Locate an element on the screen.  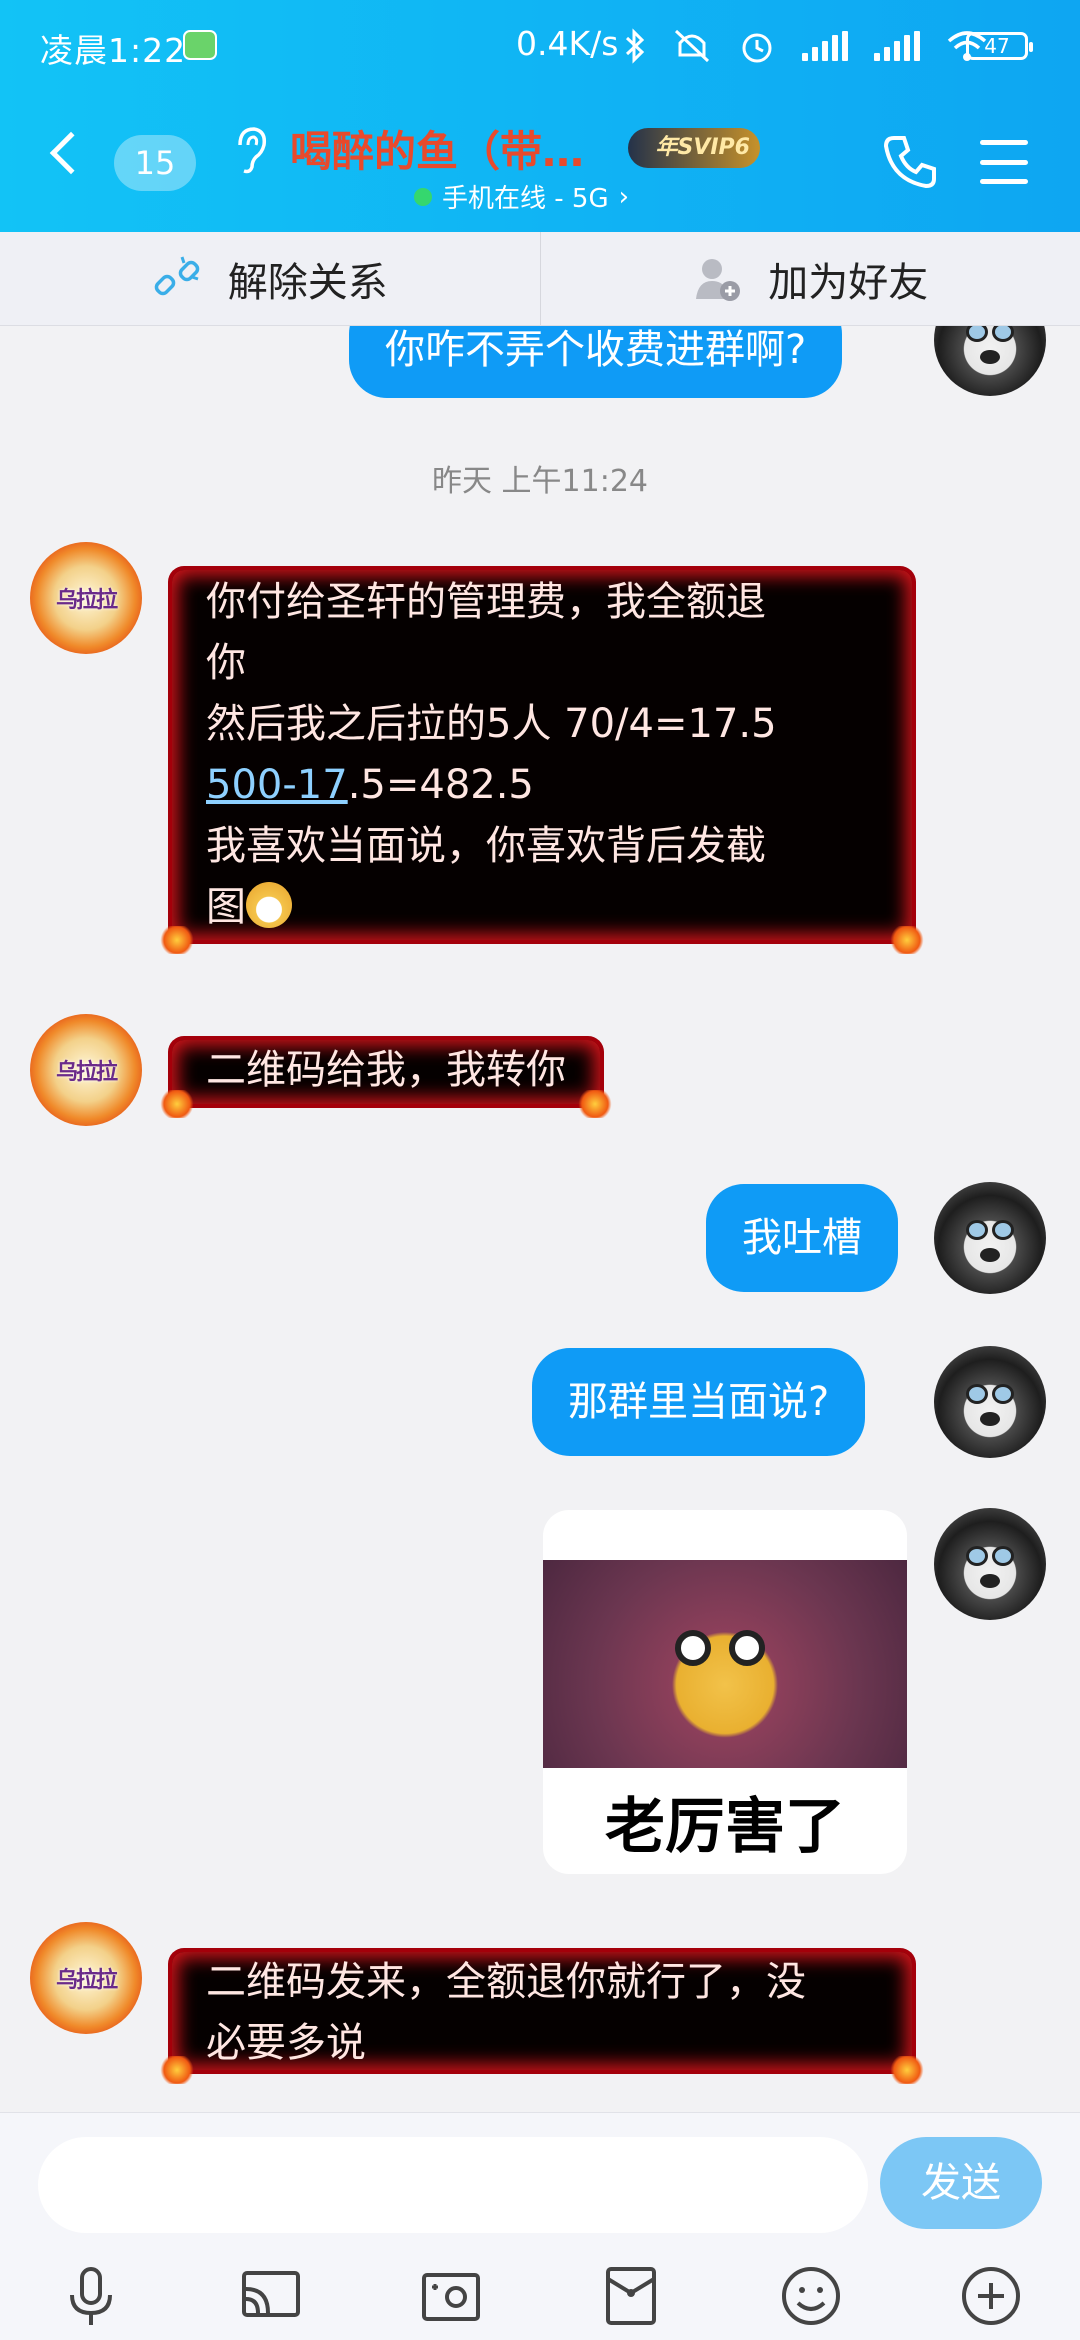
unlink-icon is located at coordinates (177, 275).